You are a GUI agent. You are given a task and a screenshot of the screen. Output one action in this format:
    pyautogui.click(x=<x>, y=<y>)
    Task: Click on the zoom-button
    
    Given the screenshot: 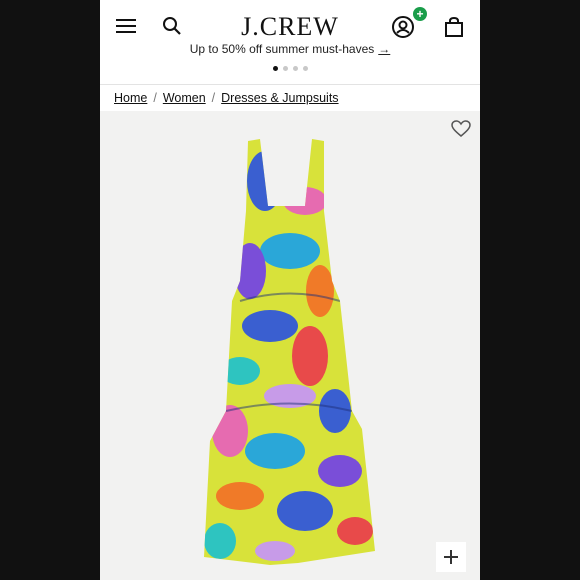 What is the action you would take?
    pyautogui.click(x=451, y=557)
    